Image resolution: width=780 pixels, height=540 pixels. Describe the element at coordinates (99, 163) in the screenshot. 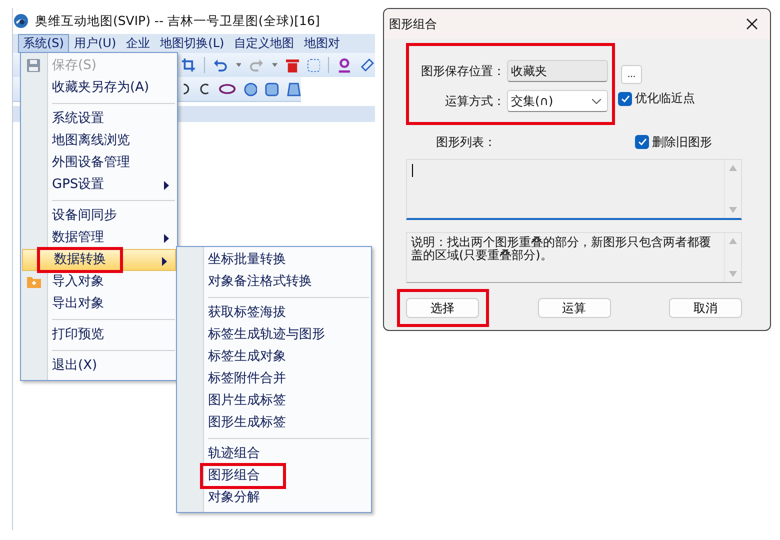

I see `menu-item: 外围设备管理` at that location.